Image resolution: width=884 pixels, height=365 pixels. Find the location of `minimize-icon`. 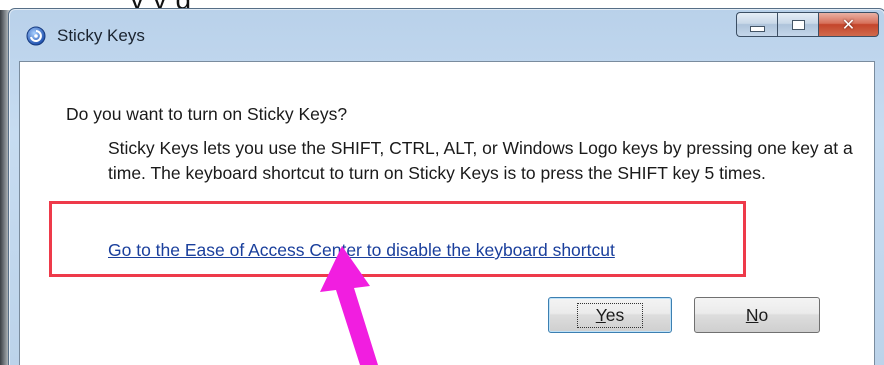

minimize-icon is located at coordinates (757, 28).